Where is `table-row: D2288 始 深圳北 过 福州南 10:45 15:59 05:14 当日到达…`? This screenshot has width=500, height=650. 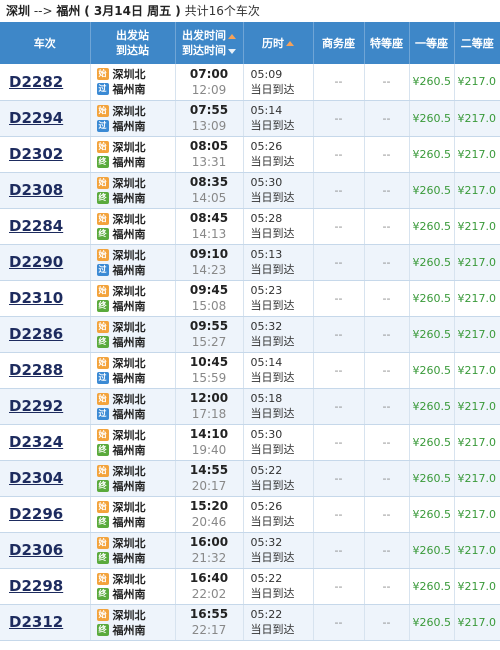
table-row: D2288 始 深圳北 过 福州南 10:45 15:59 05:14 当日到达… is located at coordinates (250, 370).